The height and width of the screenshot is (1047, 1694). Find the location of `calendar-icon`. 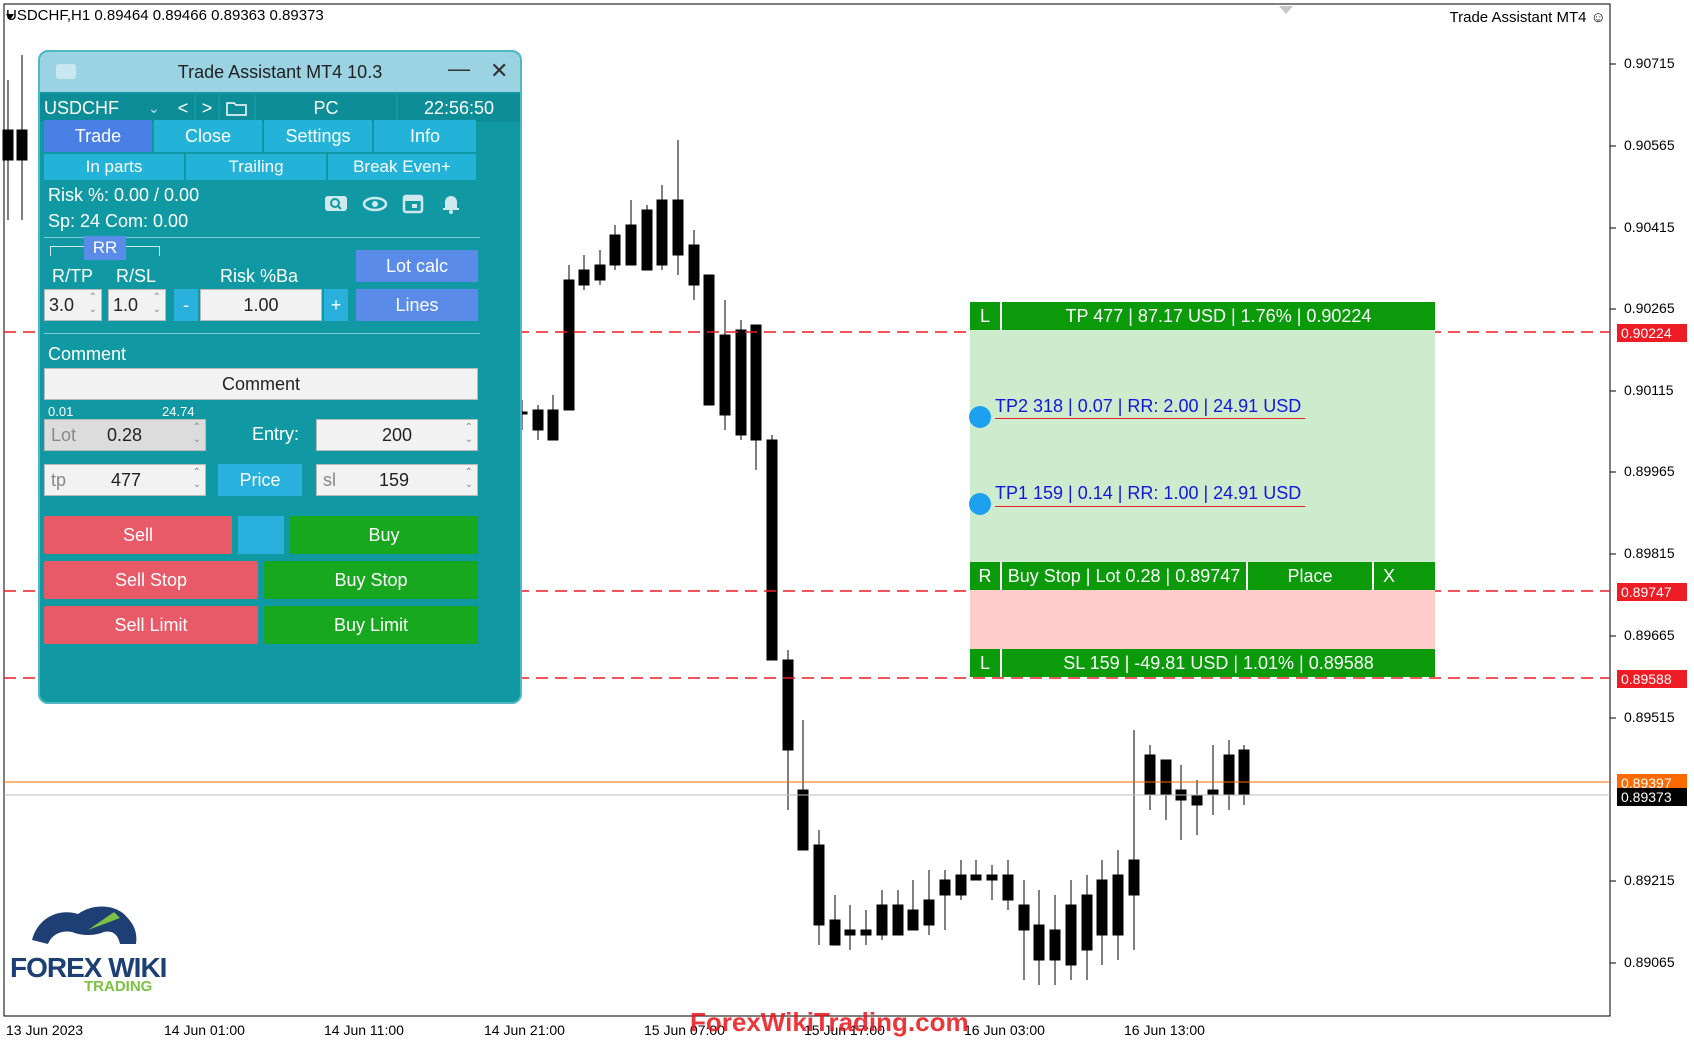

calendar-icon is located at coordinates (413, 205).